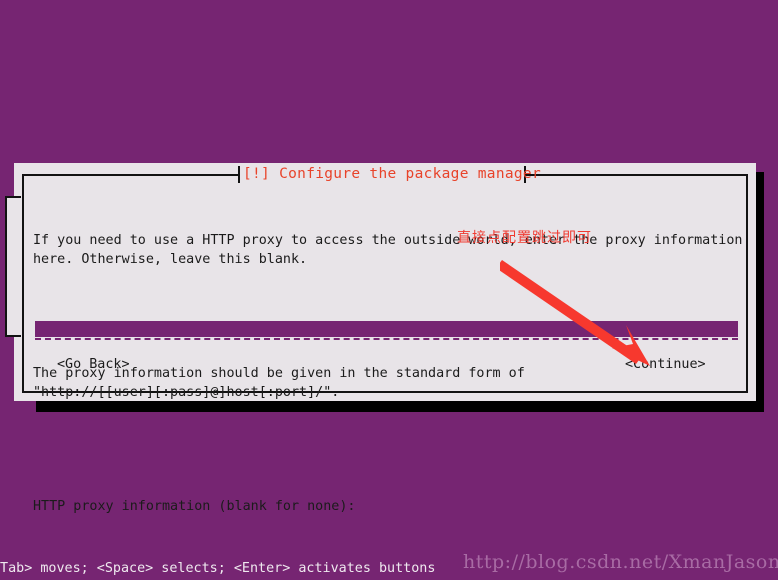 Image resolution: width=778 pixels, height=580 pixels. I want to click on proxy-input-group, so click(386, 332).